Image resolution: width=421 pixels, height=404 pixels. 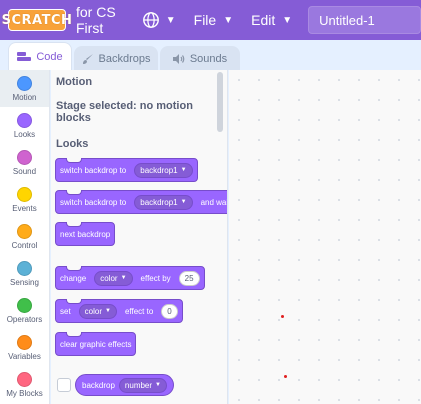 I want to click on block-text: clear graphic effects, so click(x=96, y=344).